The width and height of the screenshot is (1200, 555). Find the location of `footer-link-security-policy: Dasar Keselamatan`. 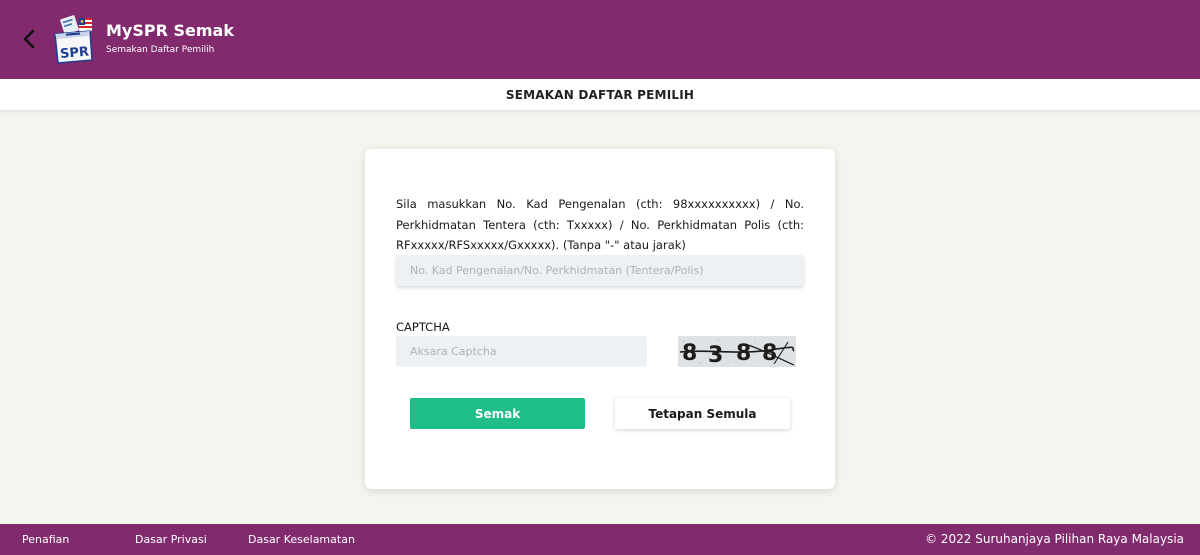

footer-link-security-policy: Dasar Keselamatan is located at coordinates (301, 539).